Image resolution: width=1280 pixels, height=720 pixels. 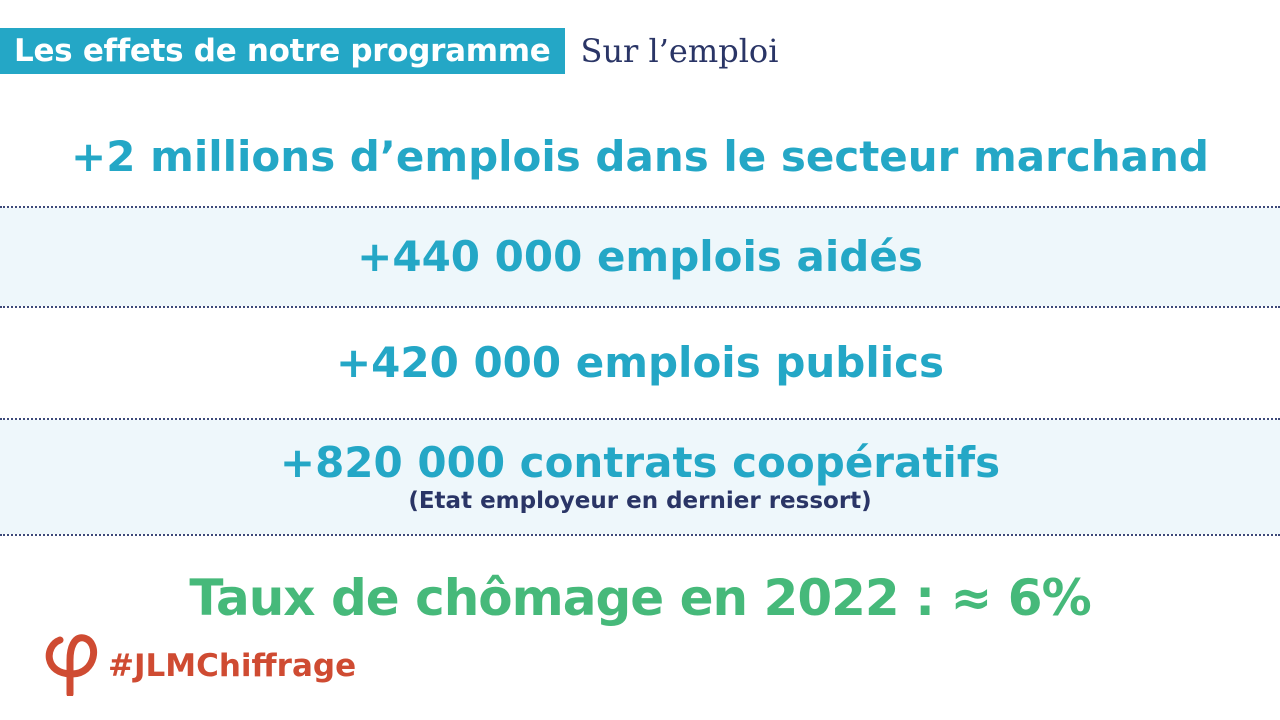 I want to click on header-tag: Les effets de notre programme, so click(x=282, y=51).